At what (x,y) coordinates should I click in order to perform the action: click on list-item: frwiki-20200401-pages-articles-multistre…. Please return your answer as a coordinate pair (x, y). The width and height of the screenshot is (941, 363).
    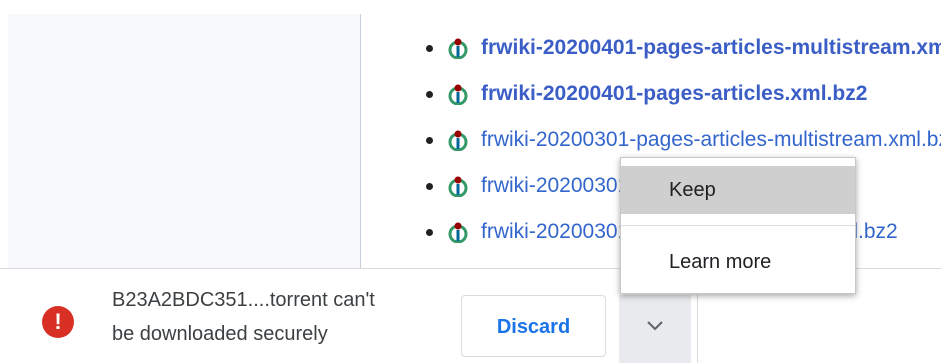
    Looking at the image, I should click on (681, 48).